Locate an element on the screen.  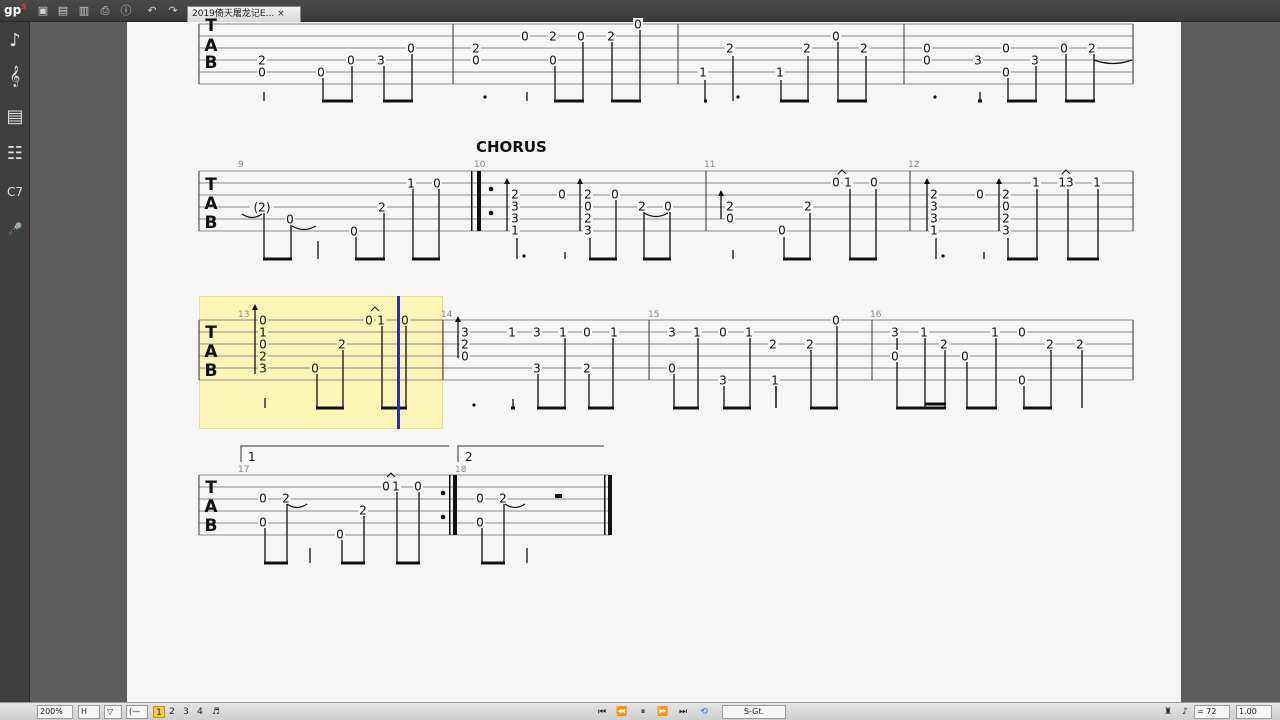
view-select: ▽ is located at coordinates (113, 712).